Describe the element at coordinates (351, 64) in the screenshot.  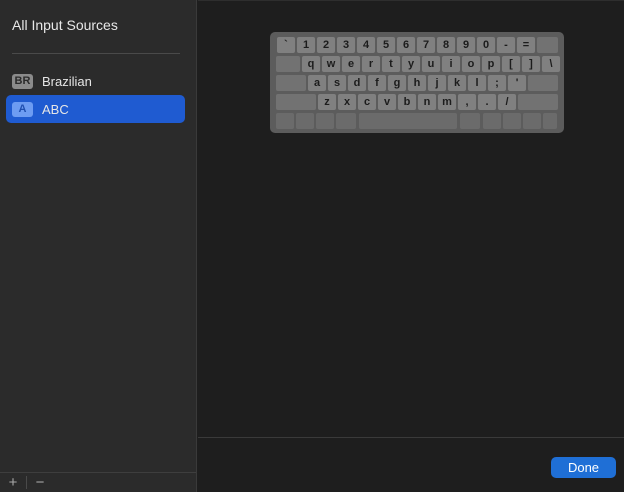
I see `keyboard-key: e` at that location.